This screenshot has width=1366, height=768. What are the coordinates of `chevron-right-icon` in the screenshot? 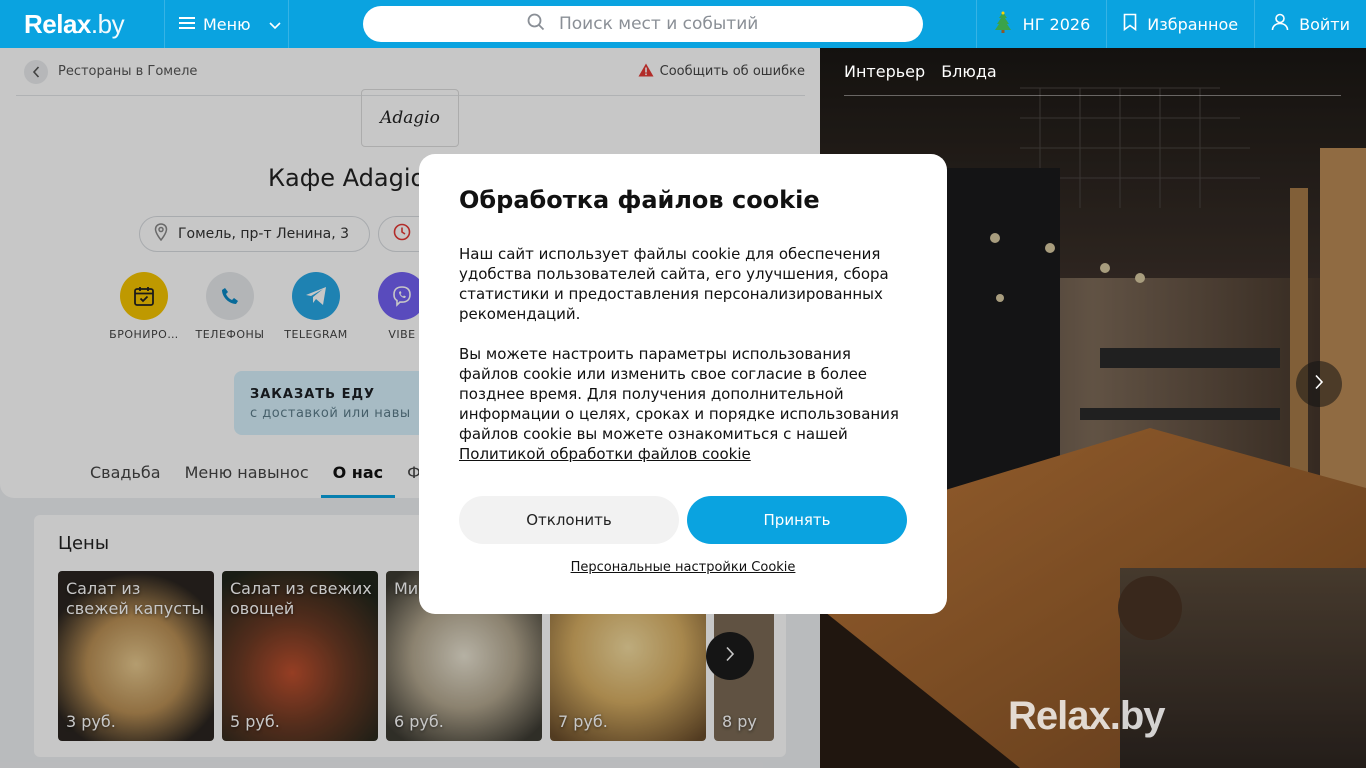 It's located at (1319, 384).